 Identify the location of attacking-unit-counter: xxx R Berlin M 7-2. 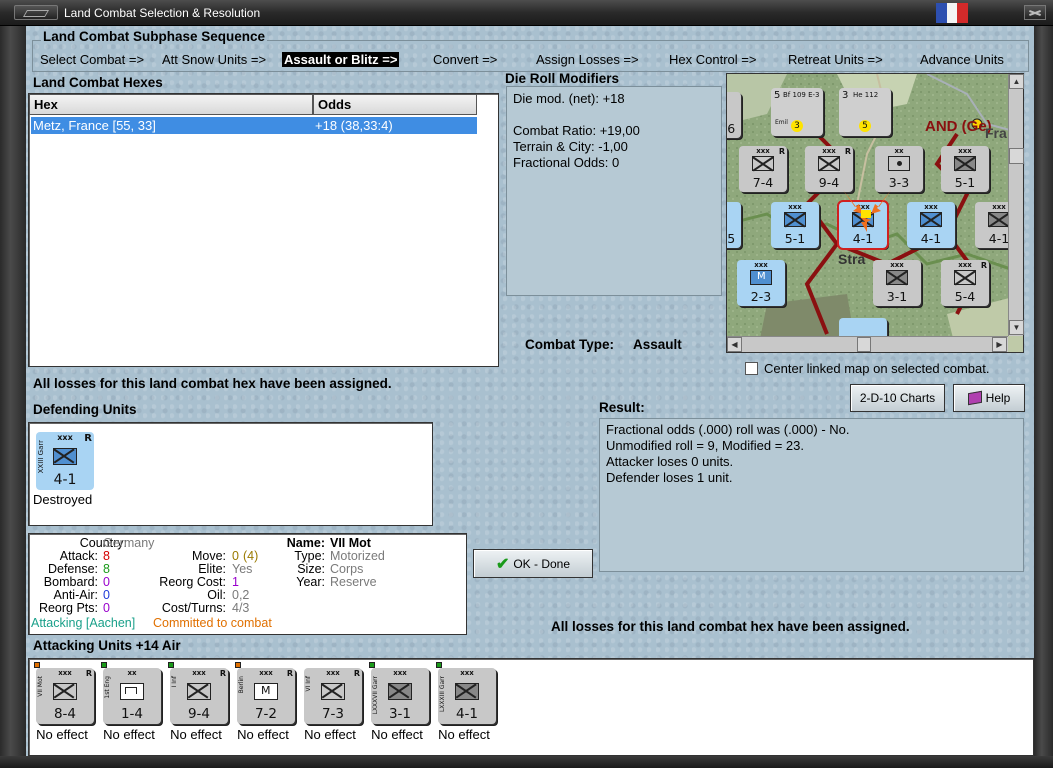
(266, 696).